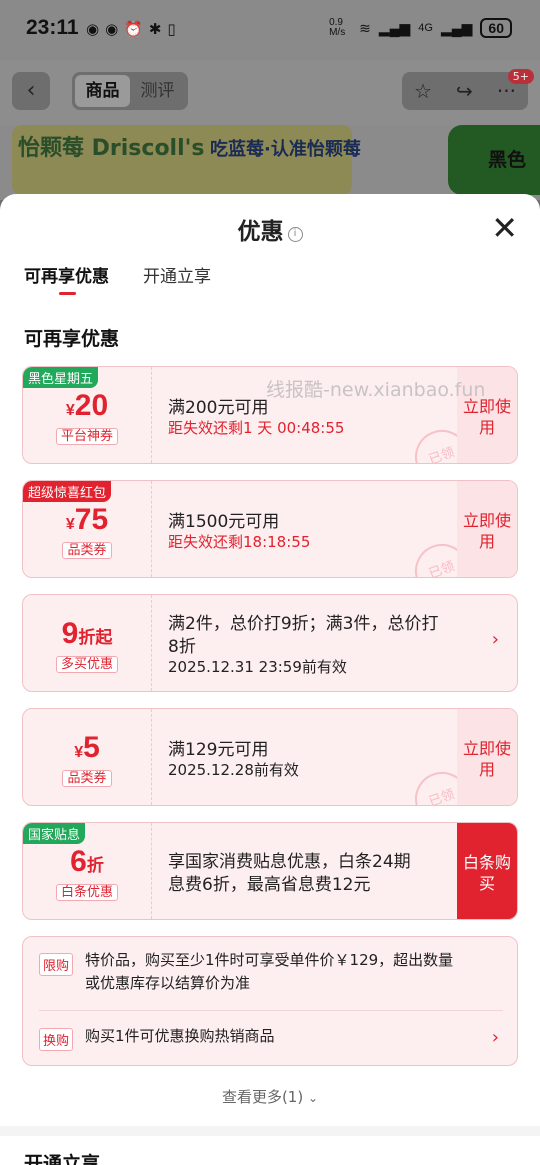 The width and height of the screenshot is (540, 1165). What do you see at coordinates (91, 747) in the screenshot?
I see `amount-number: 5` at bounding box center [91, 747].